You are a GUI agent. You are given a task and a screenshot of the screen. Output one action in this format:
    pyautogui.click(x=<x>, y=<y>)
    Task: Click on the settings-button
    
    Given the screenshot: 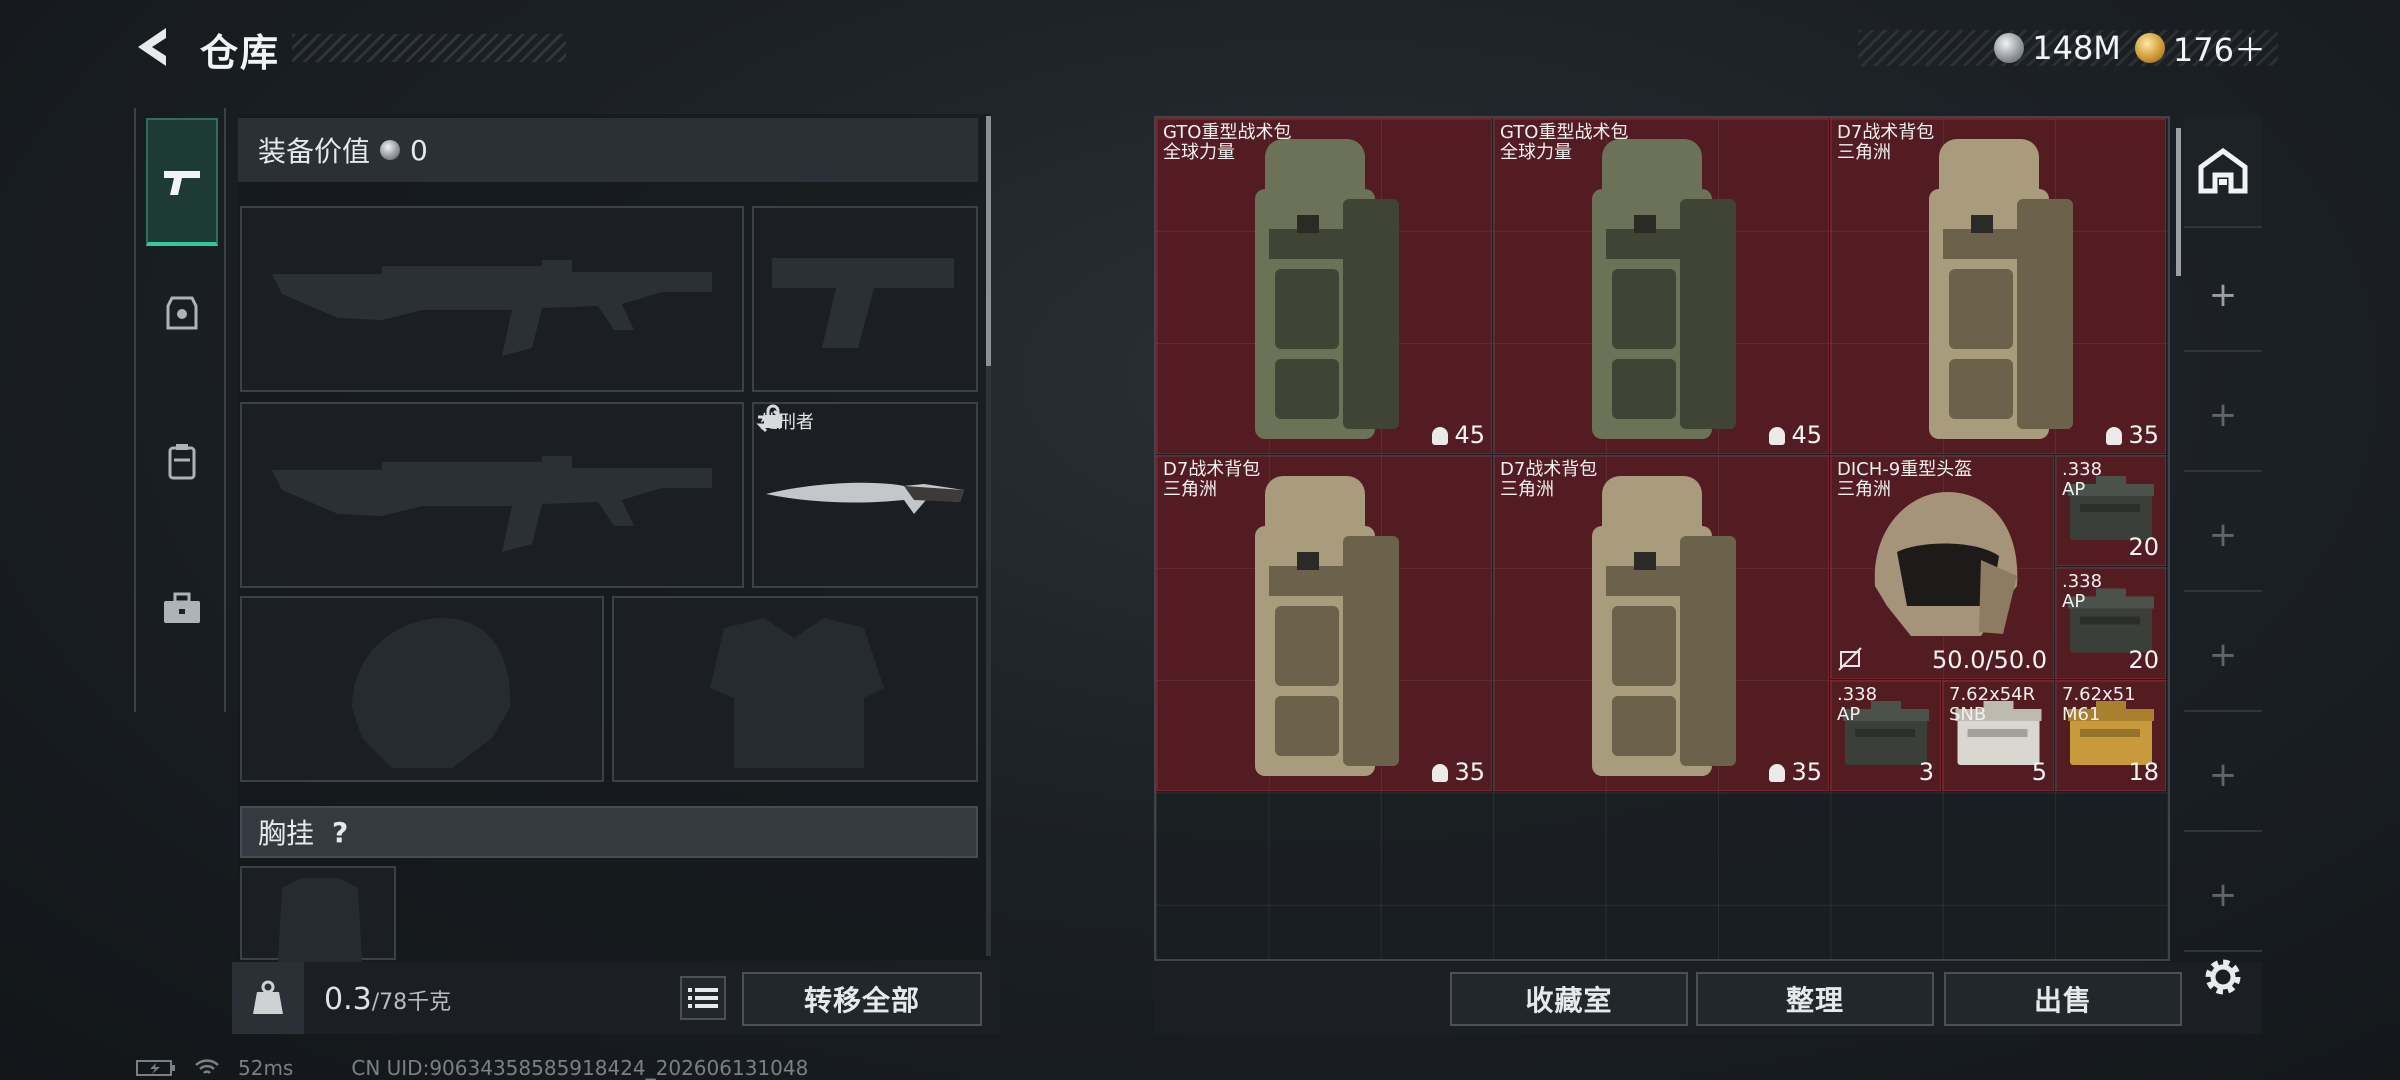 What is the action you would take?
    pyautogui.click(x=2223, y=979)
    